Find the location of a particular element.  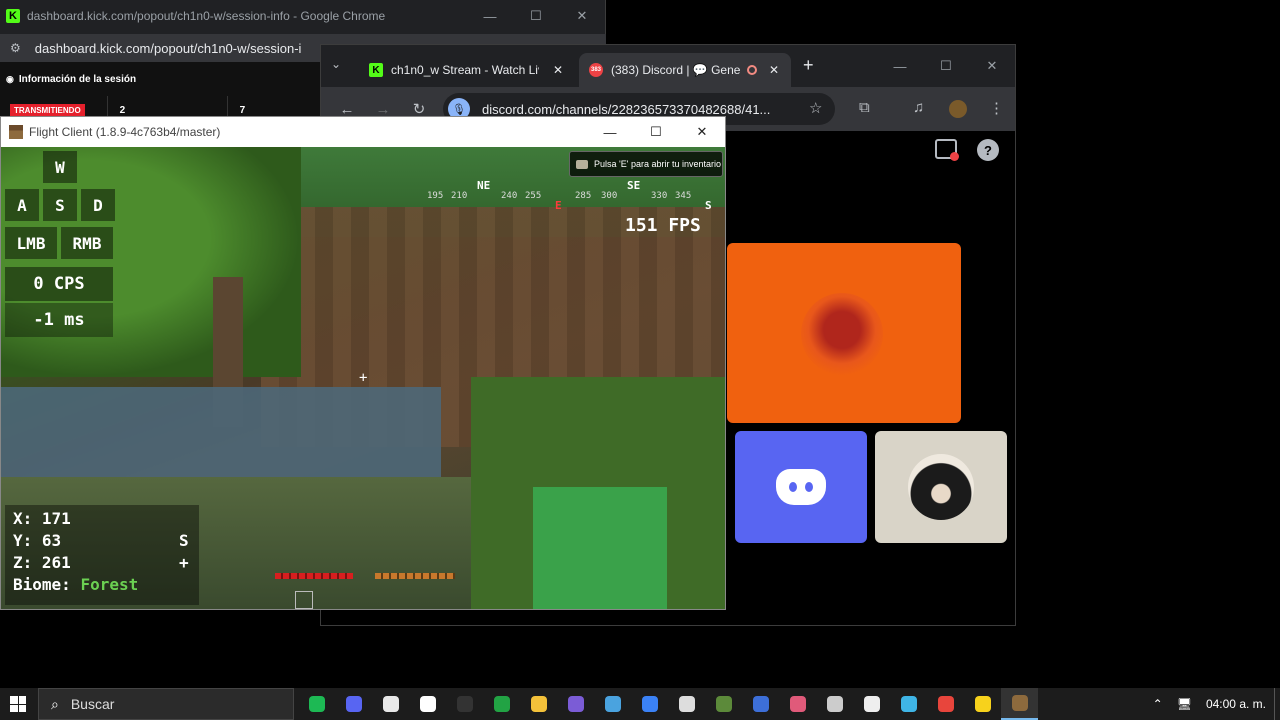

screen-share-icon is located at coordinates (947, 150).